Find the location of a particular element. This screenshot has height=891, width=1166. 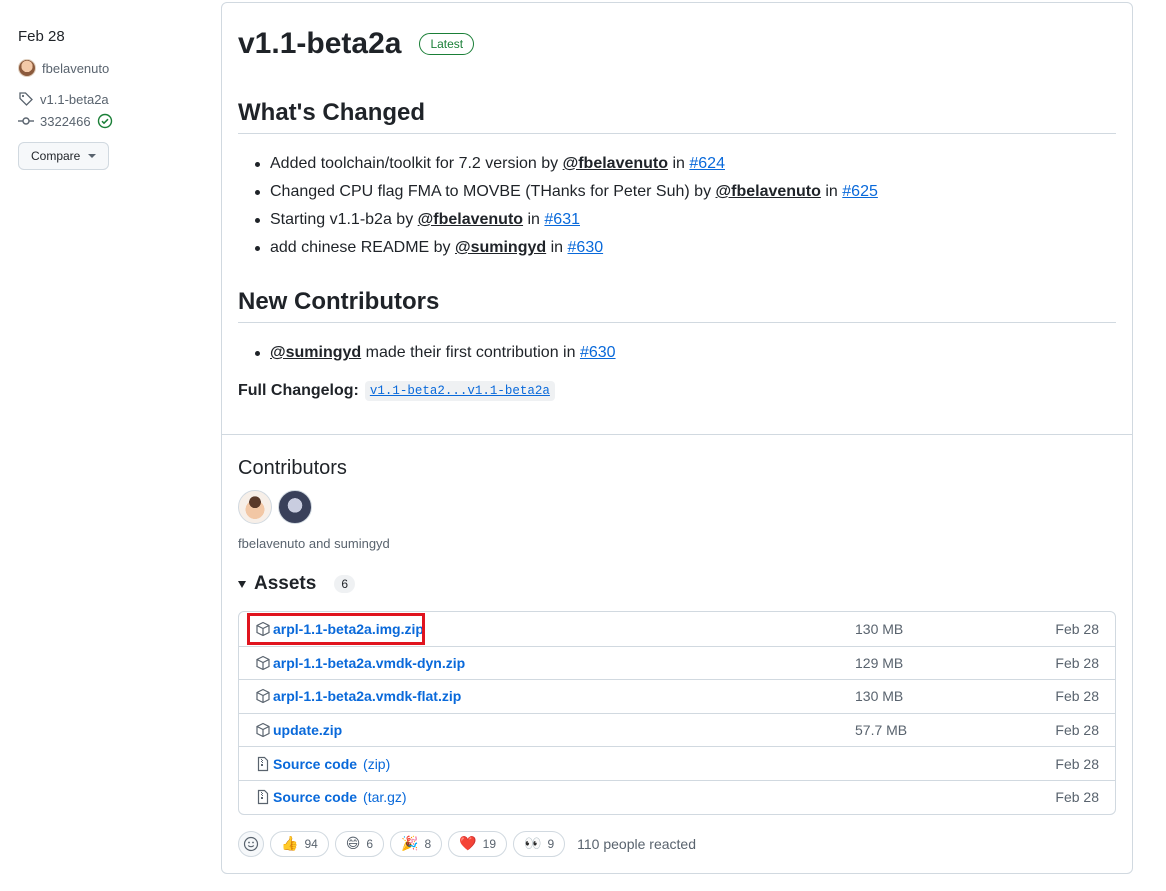

reaction-summary: 110 people reacted is located at coordinates (636, 843).